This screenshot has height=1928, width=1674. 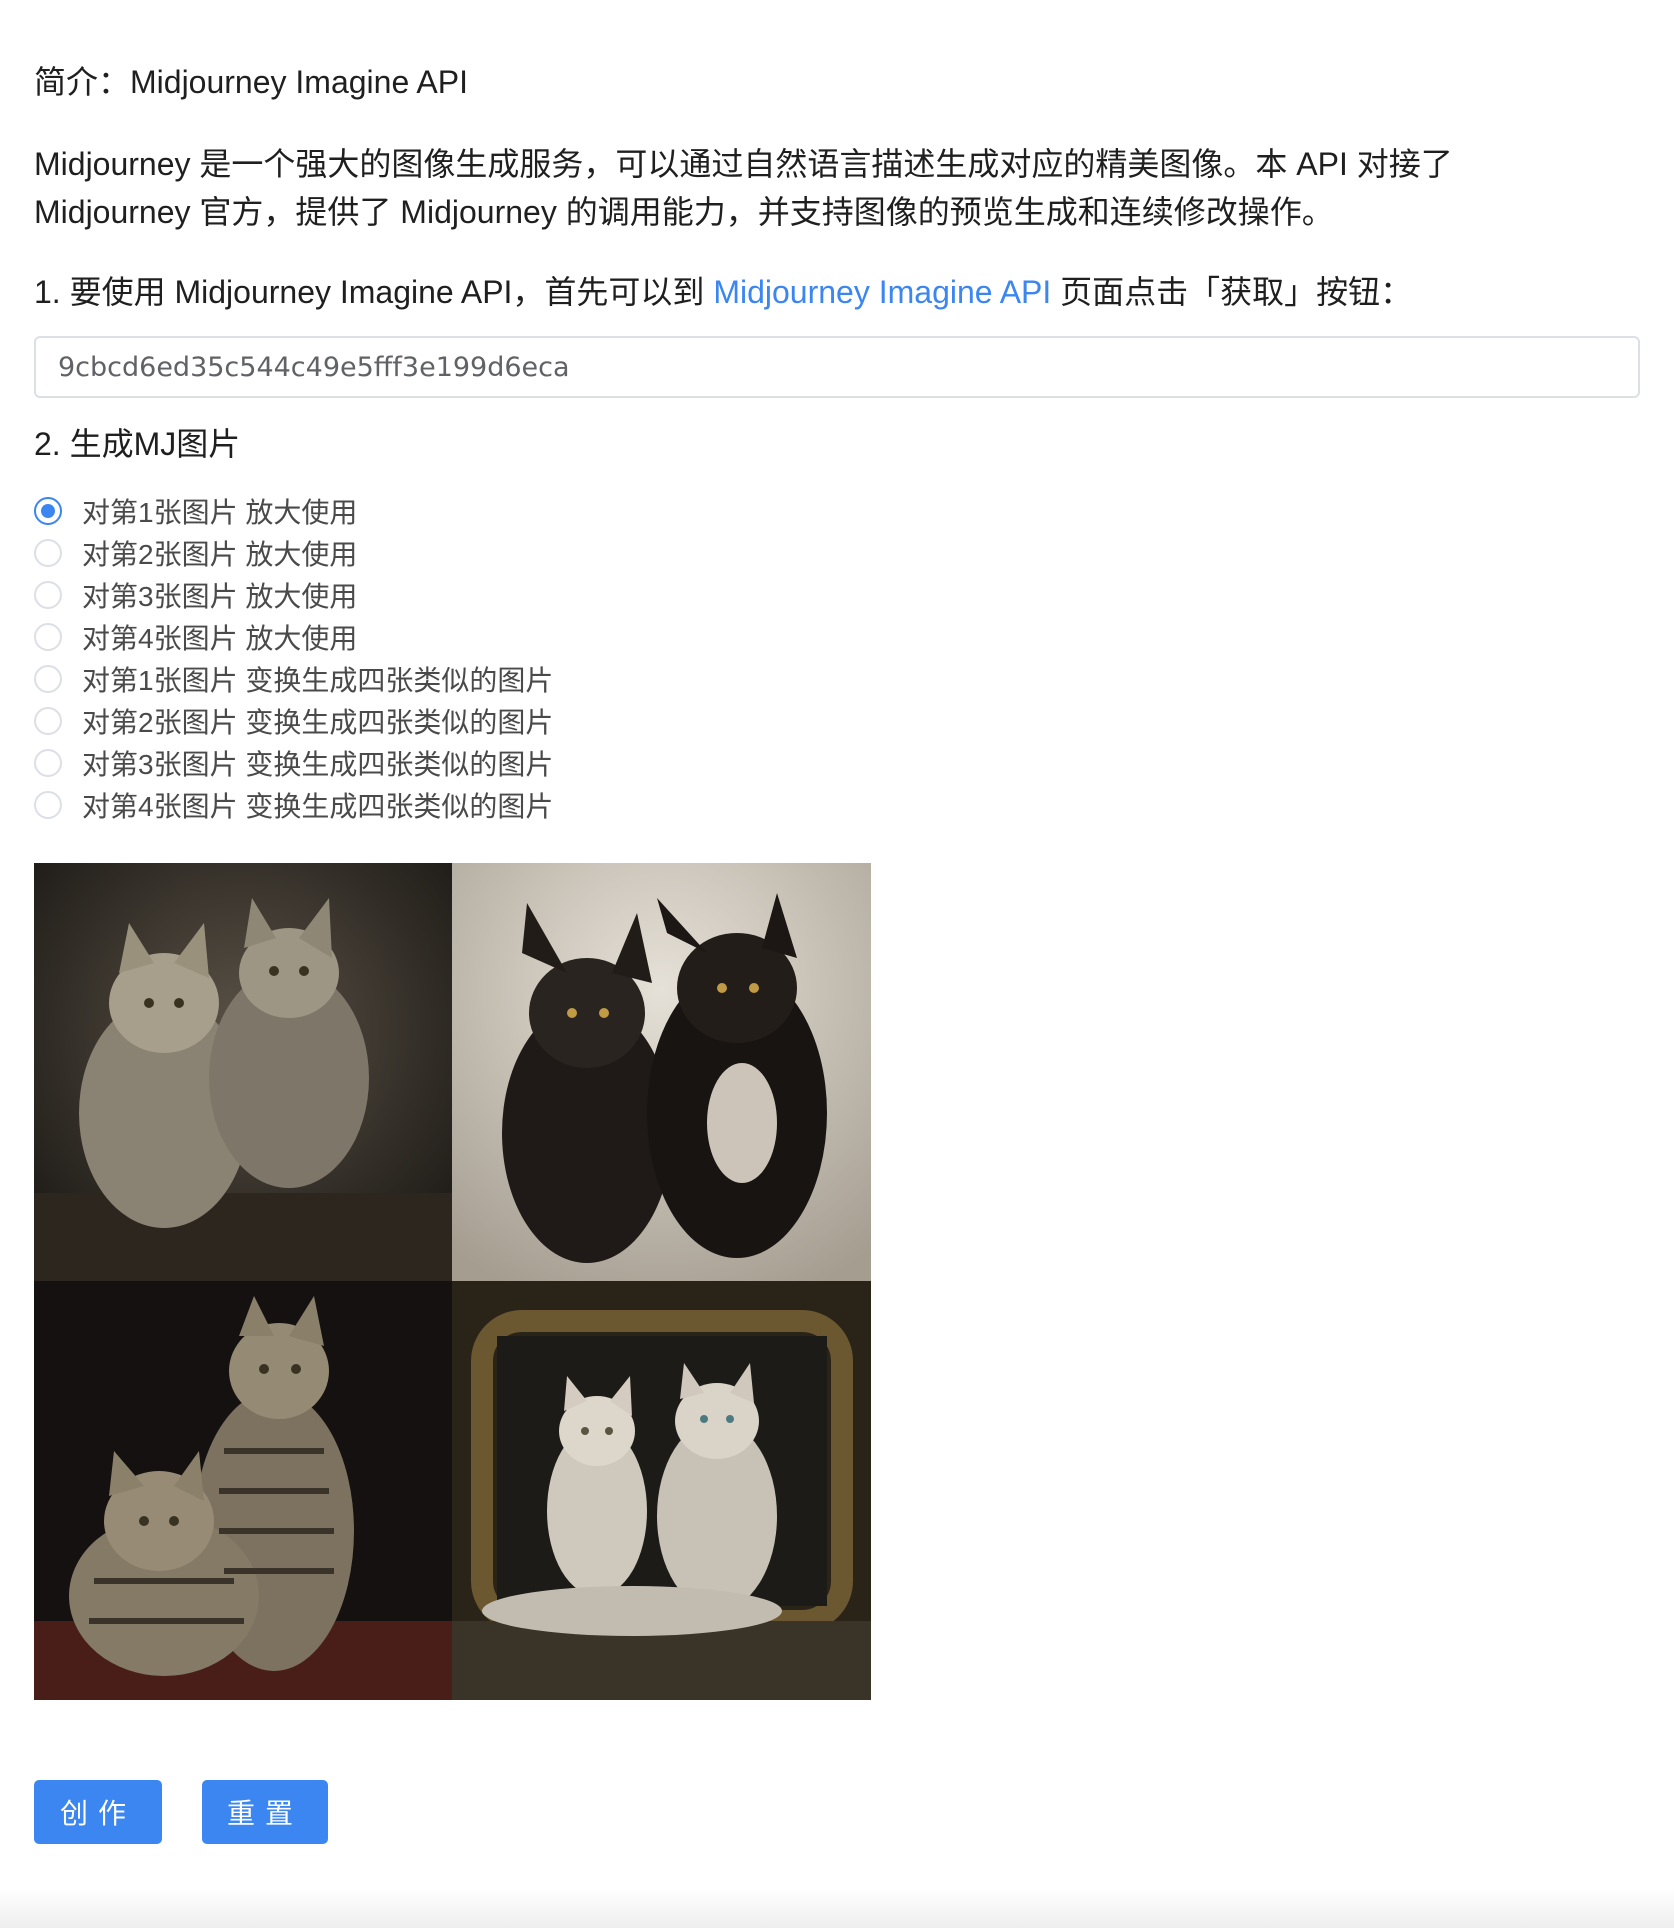 What do you see at coordinates (1232, 292) in the screenshot?
I see `step1-suffix: 页面点击「获取」按钮：` at bounding box center [1232, 292].